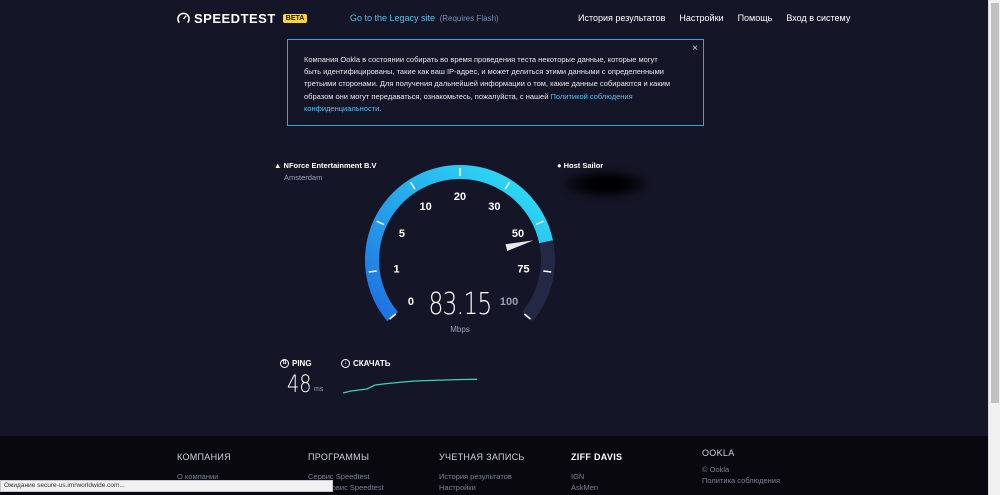 The width and height of the screenshot is (1000, 495). I want to click on ping-icon: ⇅, so click(284, 363).